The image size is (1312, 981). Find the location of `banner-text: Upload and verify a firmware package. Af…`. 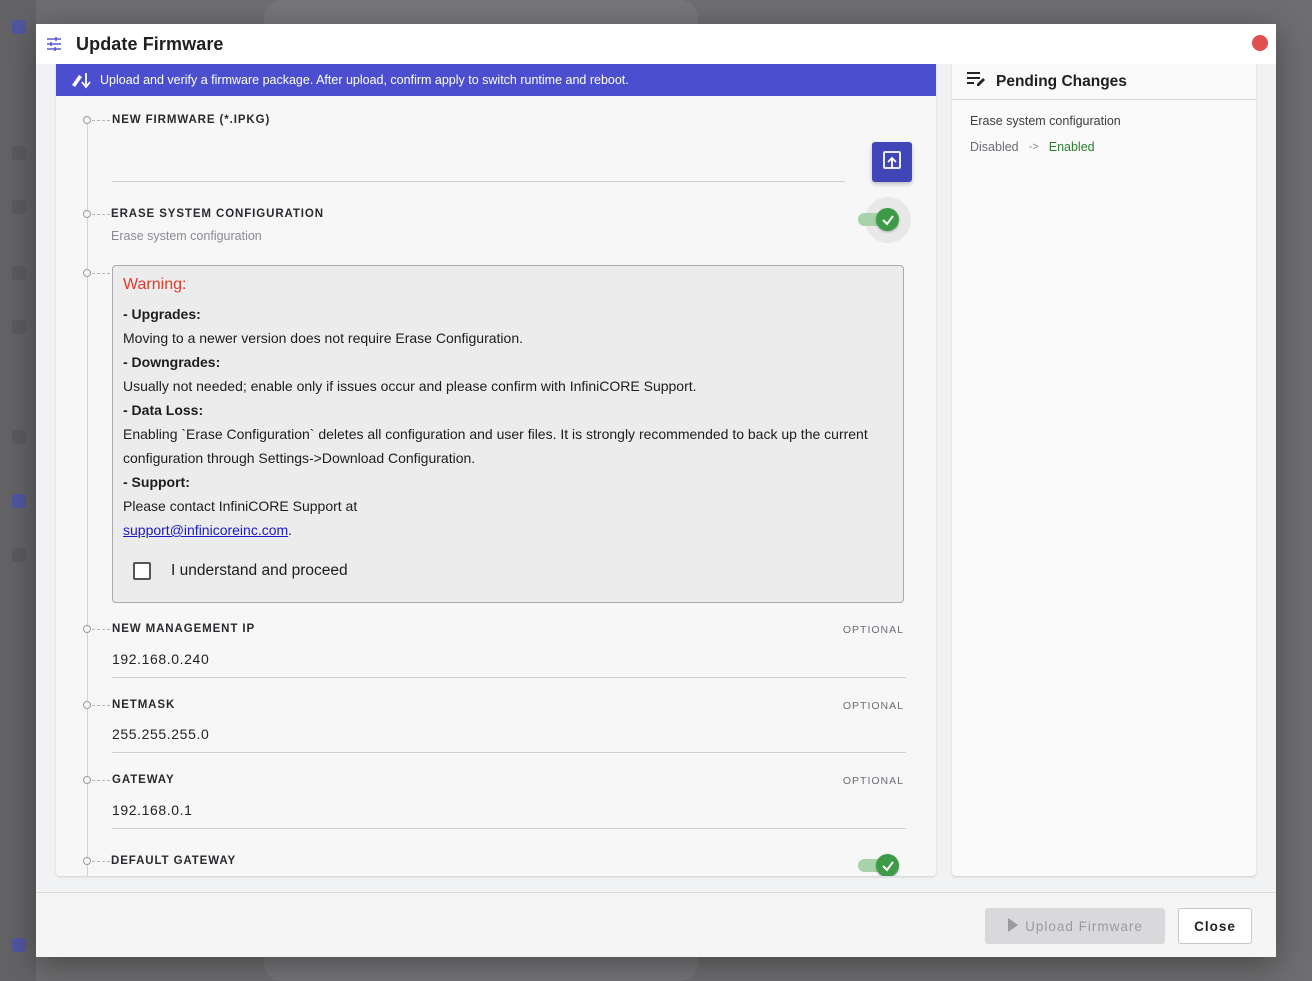

banner-text: Upload and verify a firmware package. Af… is located at coordinates (364, 80).